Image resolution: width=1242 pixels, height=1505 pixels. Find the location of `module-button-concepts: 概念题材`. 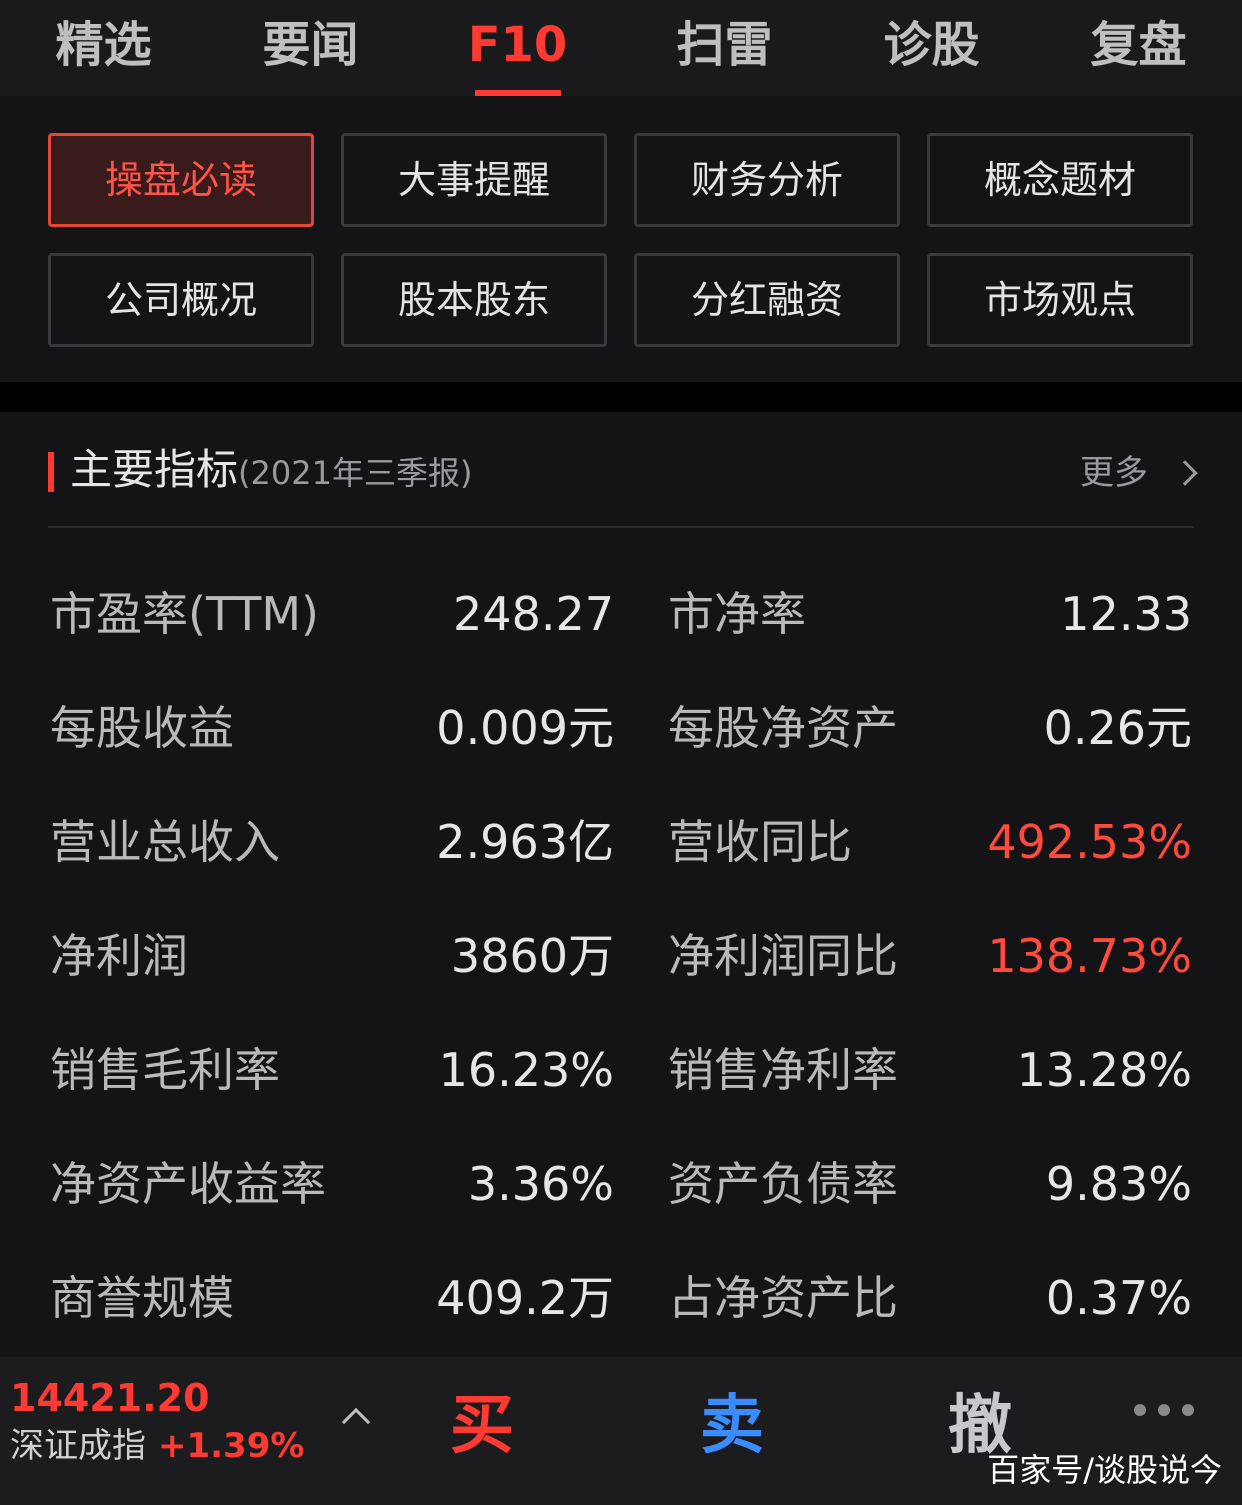

module-button-concepts: 概念题材 is located at coordinates (1060, 180).